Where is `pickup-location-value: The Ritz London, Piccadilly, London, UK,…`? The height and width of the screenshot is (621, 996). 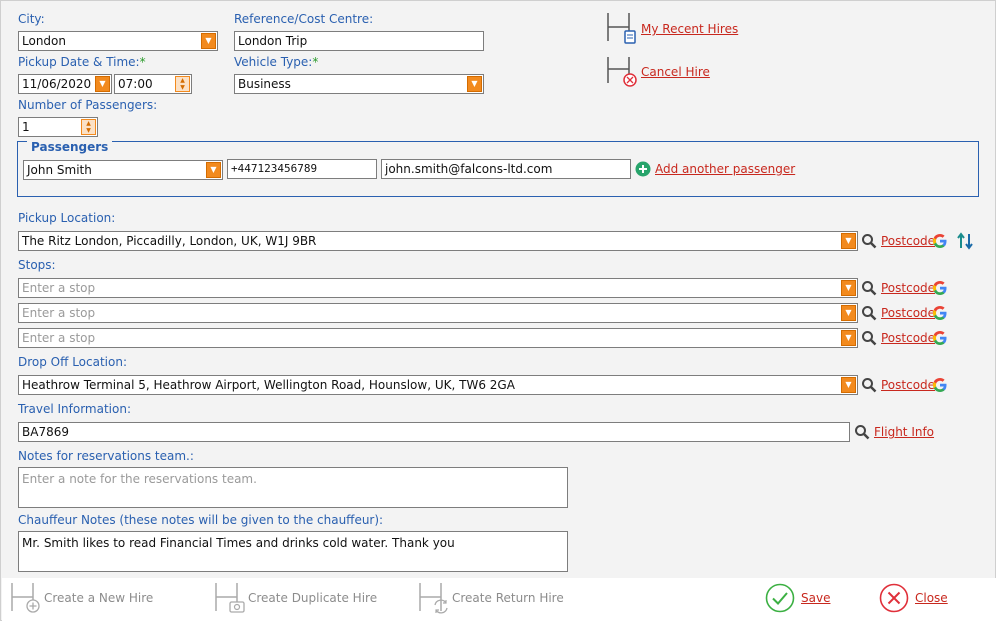
pickup-location-value: The Ritz London, Piccadilly, London, UK,… is located at coordinates (169, 241).